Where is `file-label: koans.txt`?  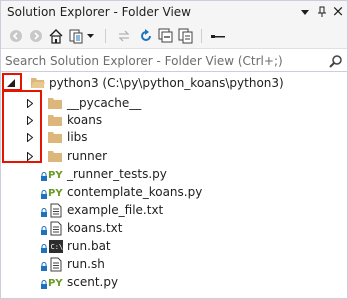 file-label: koans.txt is located at coordinates (95, 228).